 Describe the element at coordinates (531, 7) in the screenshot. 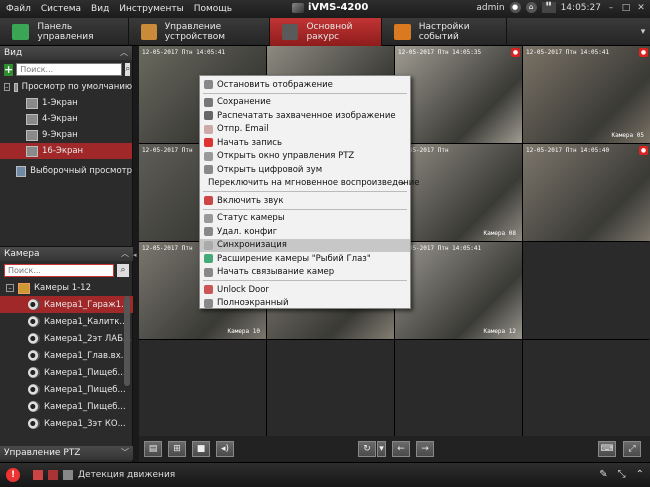

I see `lock-icon: ⌂` at that location.